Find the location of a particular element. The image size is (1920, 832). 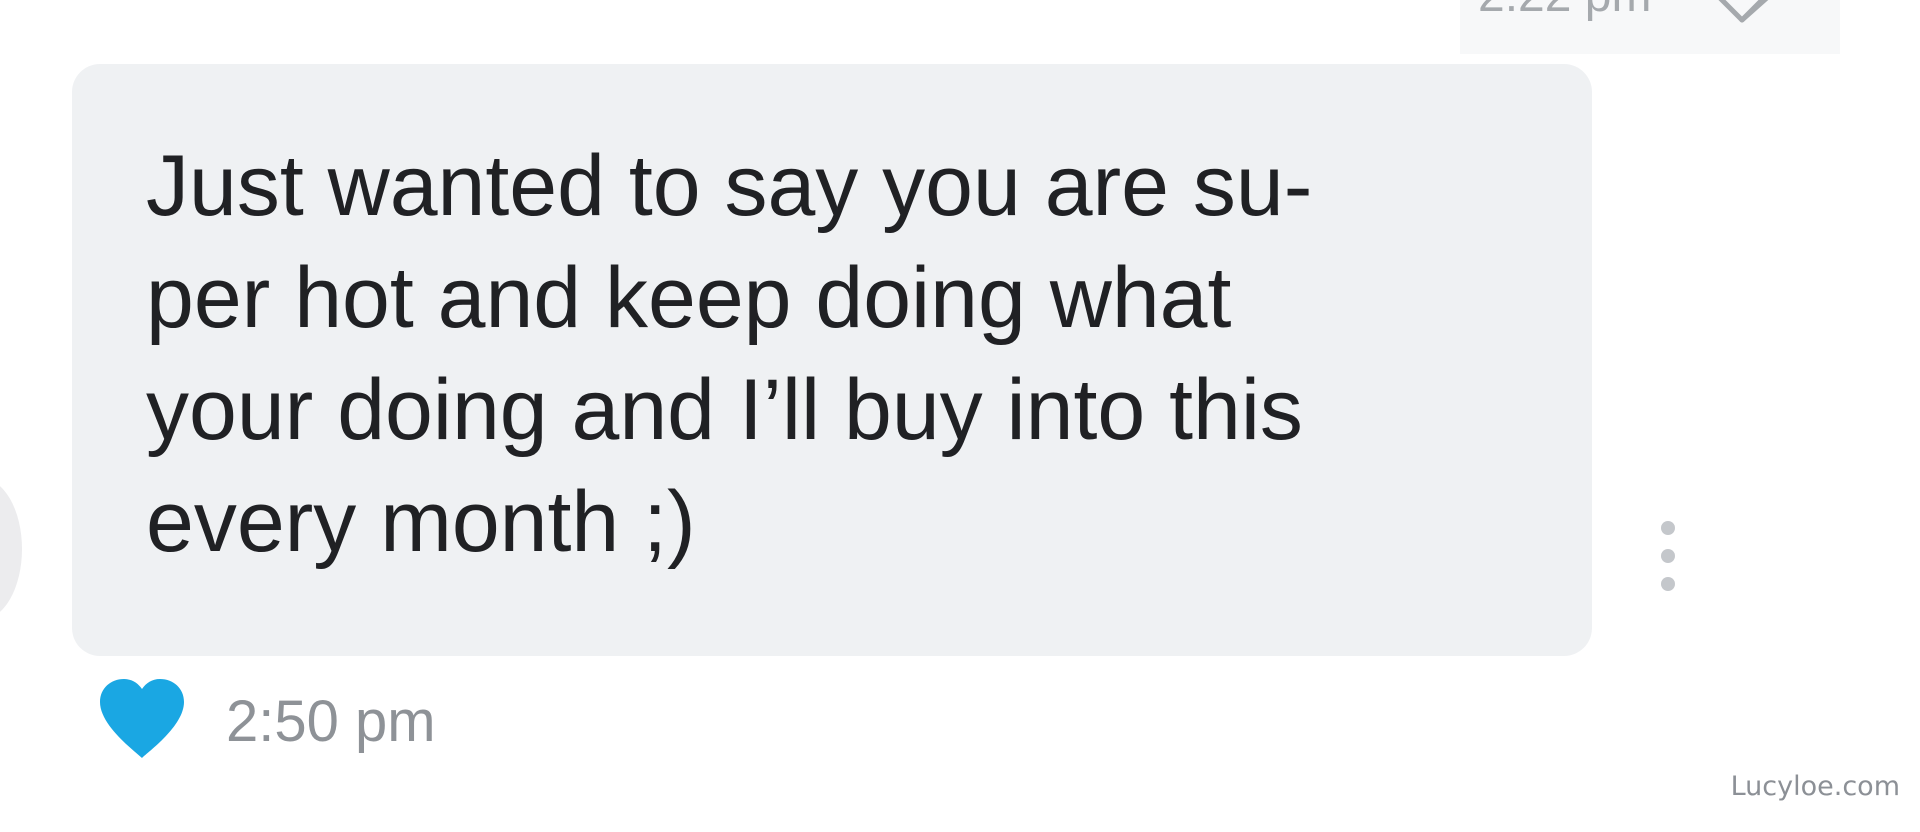

double-check-icon is located at coordinates (1751, 13).